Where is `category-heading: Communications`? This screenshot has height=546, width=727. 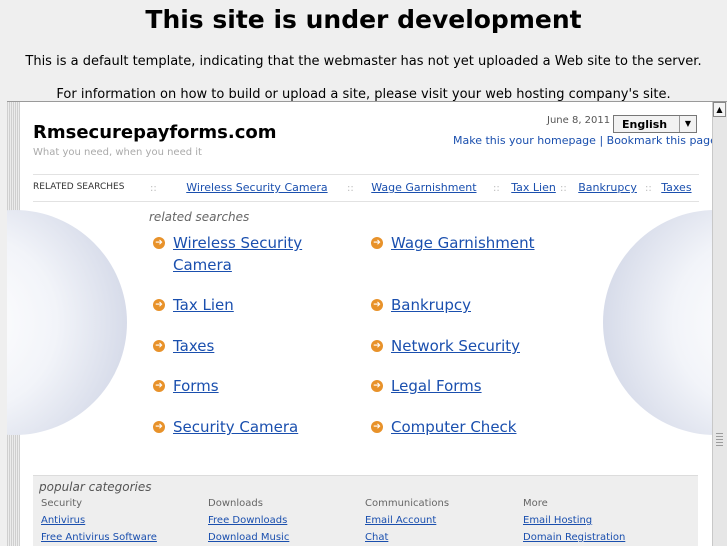 category-heading: Communications is located at coordinates (407, 503).